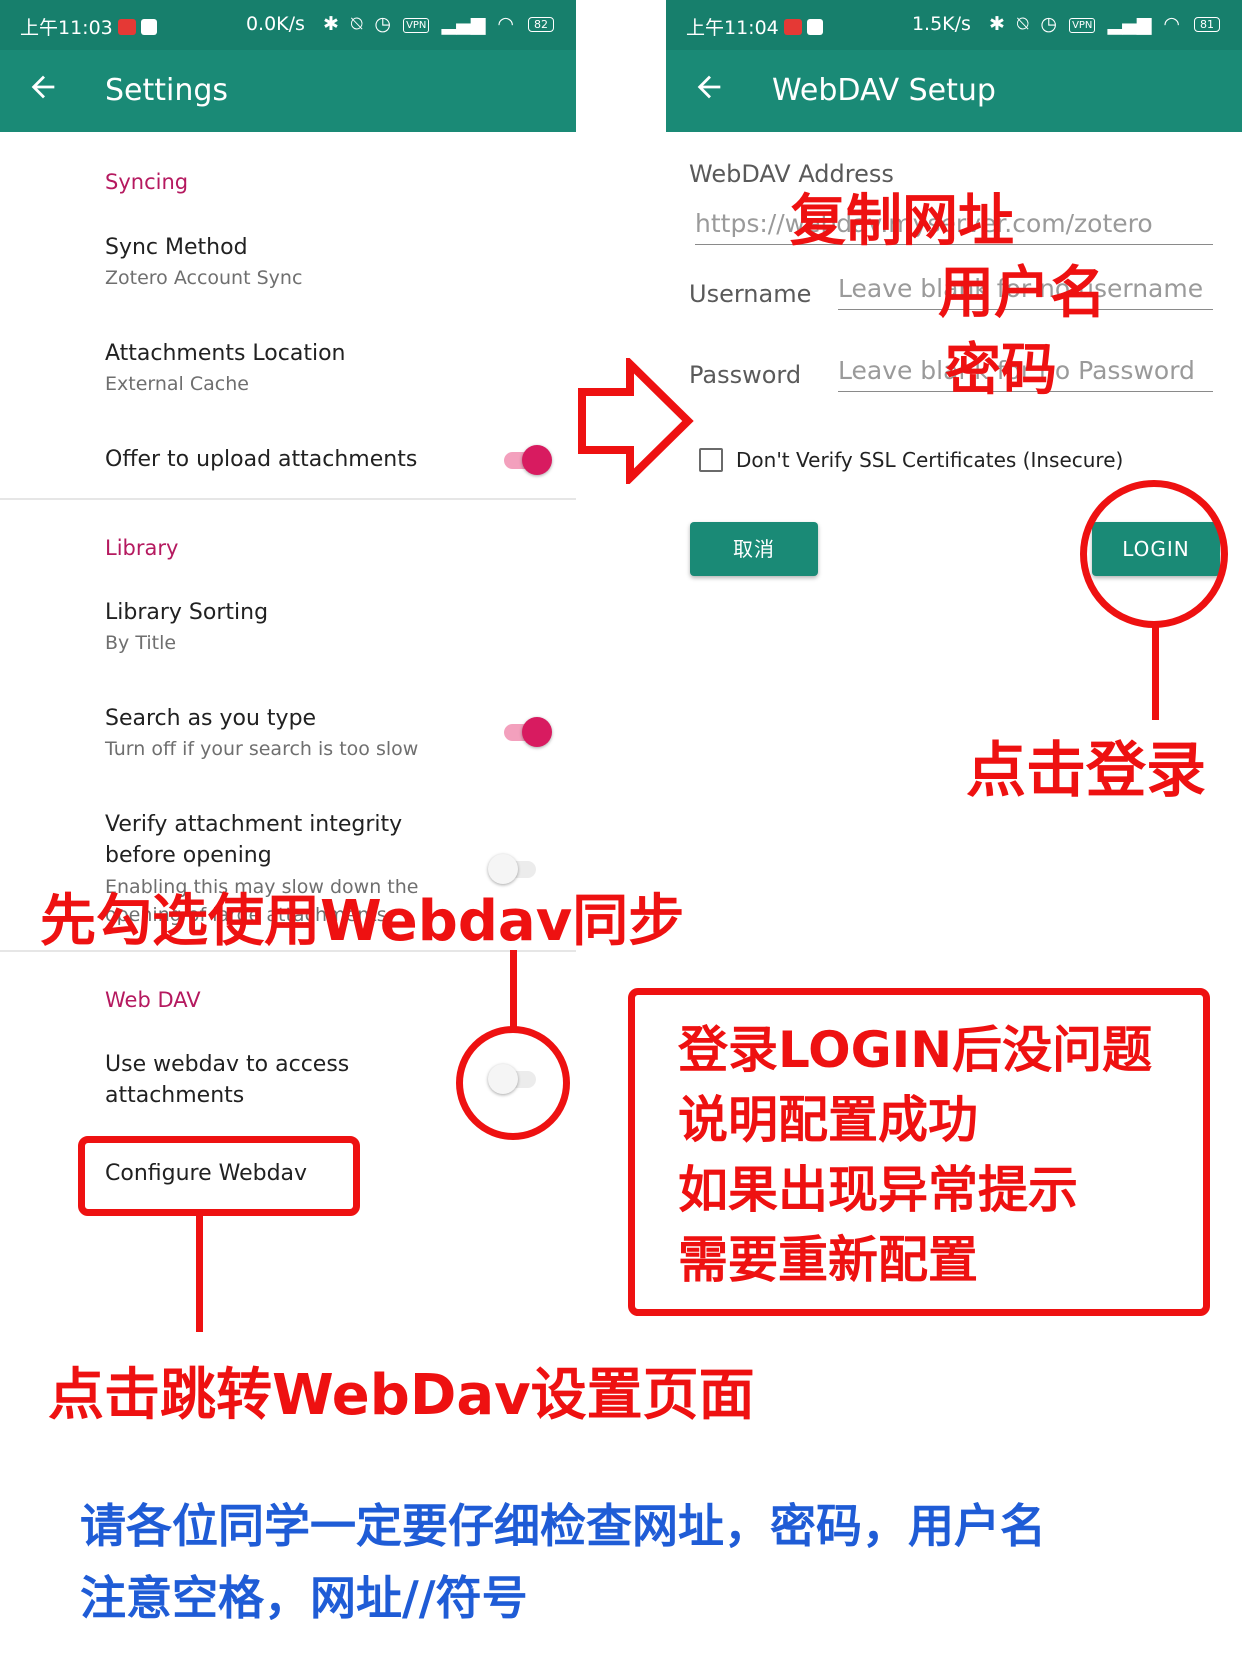 The image size is (1242, 1656). Describe the element at coordinates (732, 28) in the screenshot. I see `status-time: 上午11:04` at that location.